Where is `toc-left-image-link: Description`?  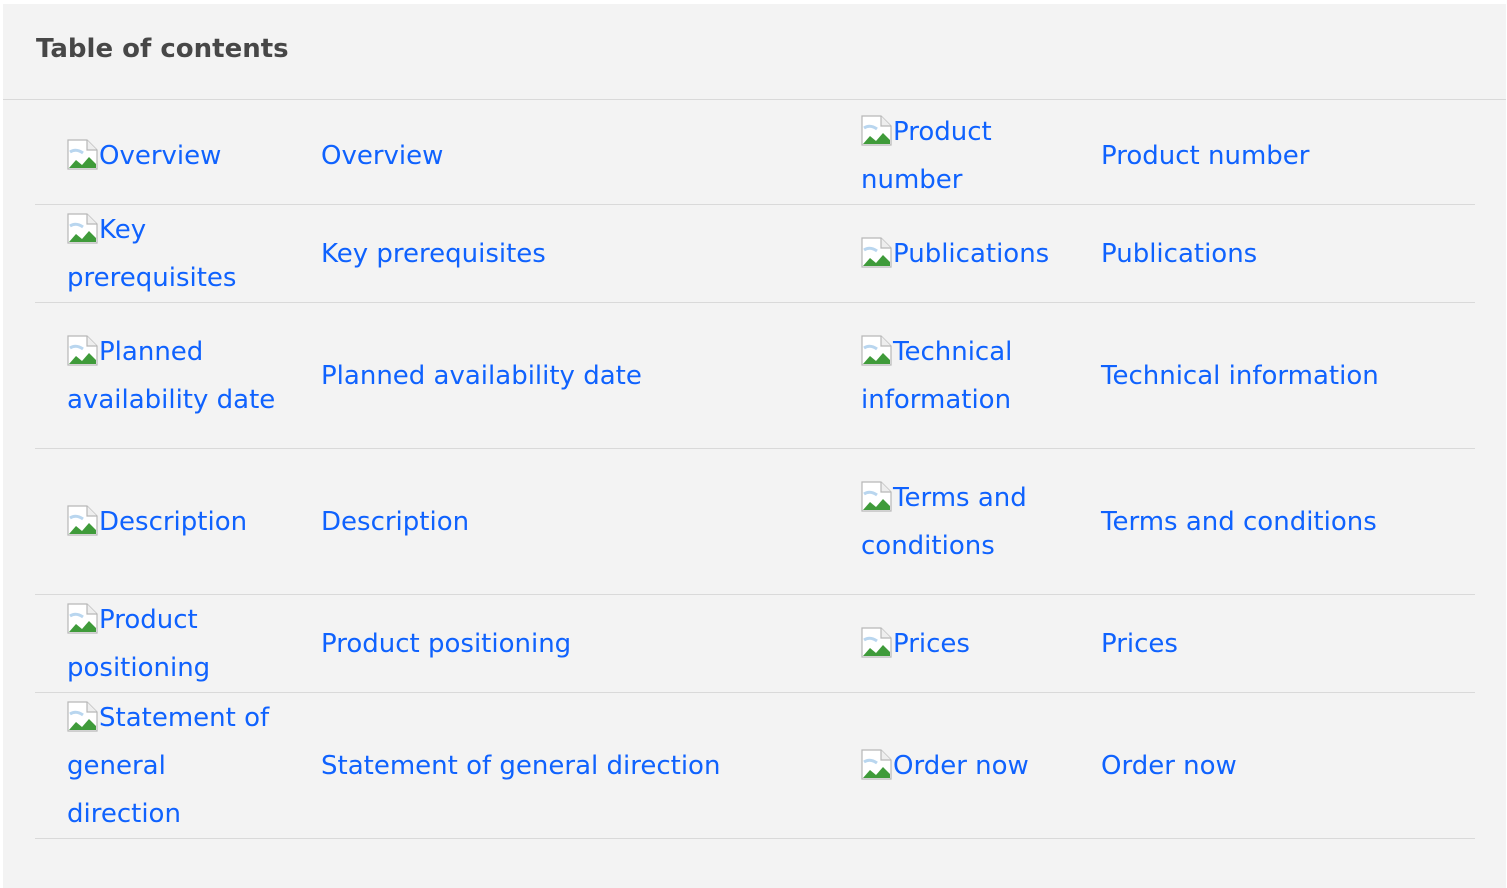
toc-left-image-link: Description is located at coordinates (157, 520).